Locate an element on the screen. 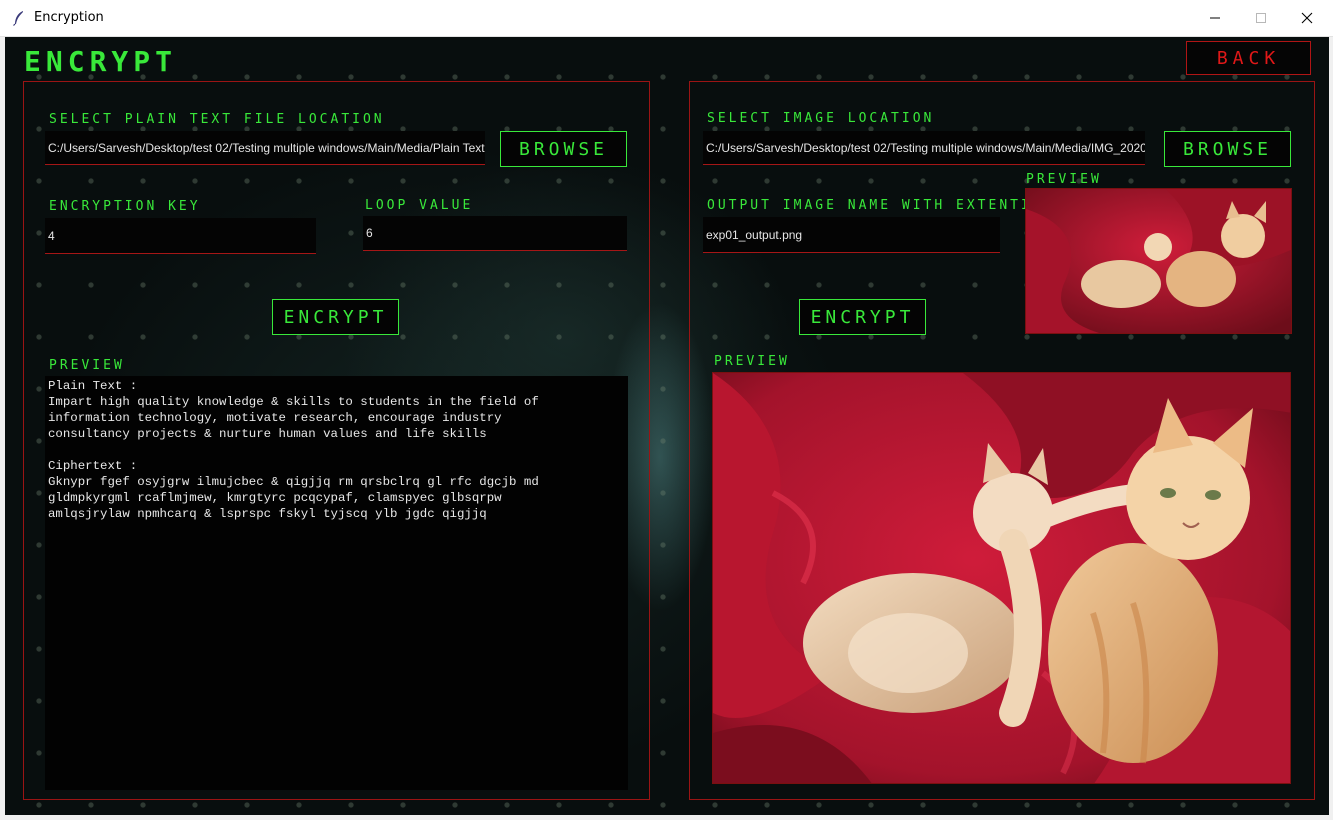  encryption-key-label: ENCRYPTION KEY is located at coordinates (125, 206).